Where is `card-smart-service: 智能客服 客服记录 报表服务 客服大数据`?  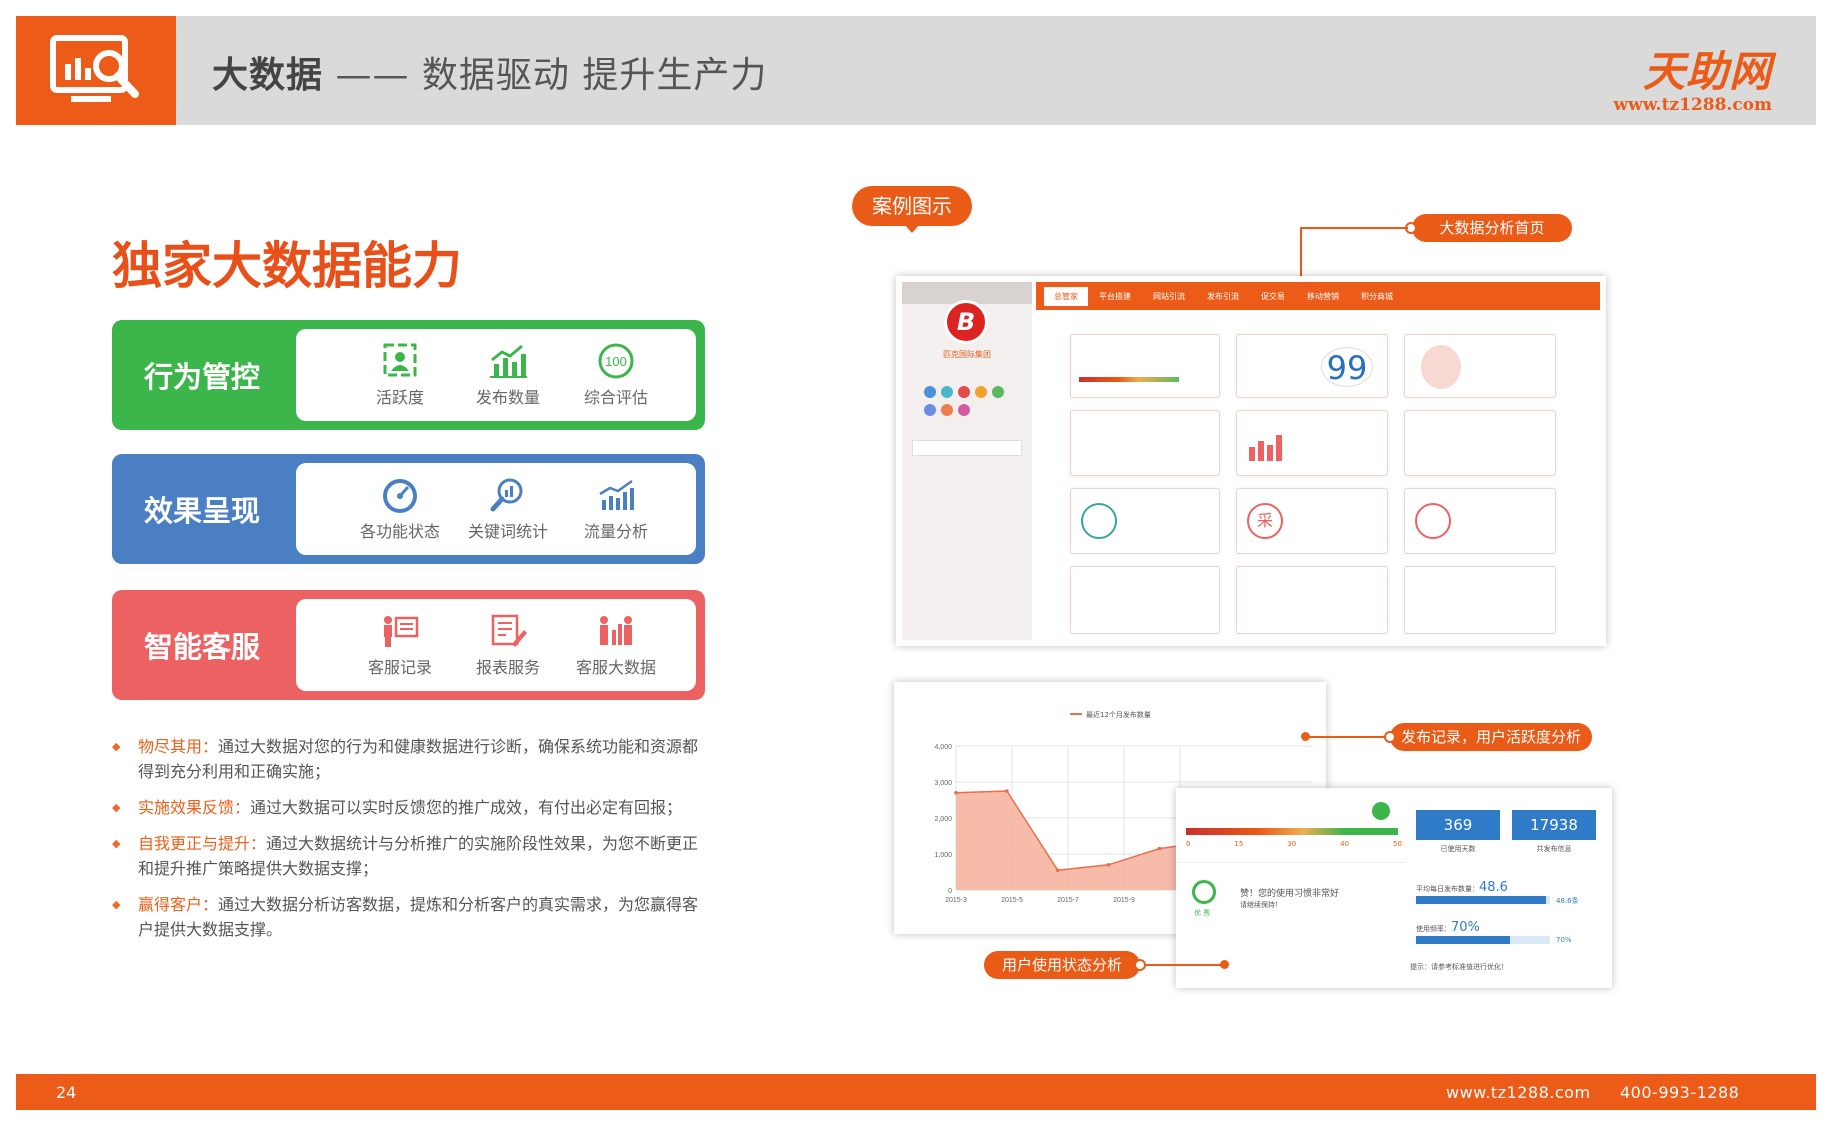 card-smart-service: 智能客服 客服记录 报表服务 客服大数据 is located at coordinates (408, 645).